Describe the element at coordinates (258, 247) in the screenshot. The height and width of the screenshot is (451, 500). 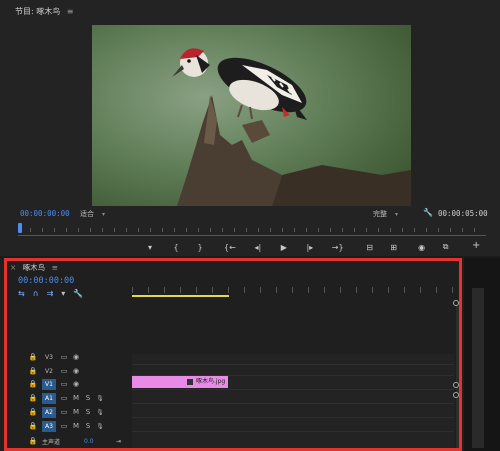
I see `step-back-icon: ◂|` at that location.